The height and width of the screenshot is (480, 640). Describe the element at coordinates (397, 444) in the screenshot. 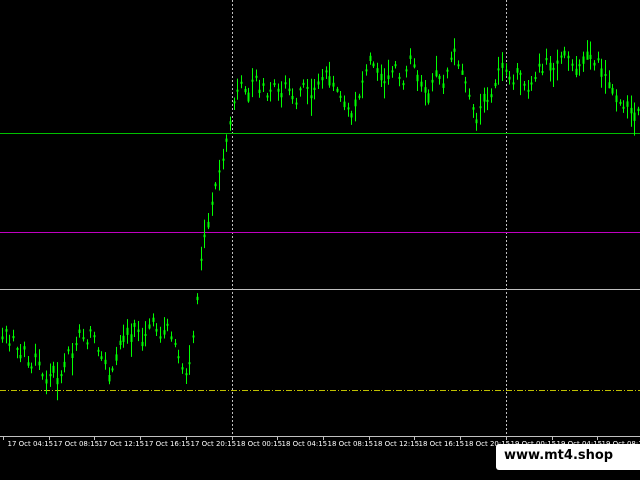

I see `time-axis-label: 18 Oct 12:15` at that location.